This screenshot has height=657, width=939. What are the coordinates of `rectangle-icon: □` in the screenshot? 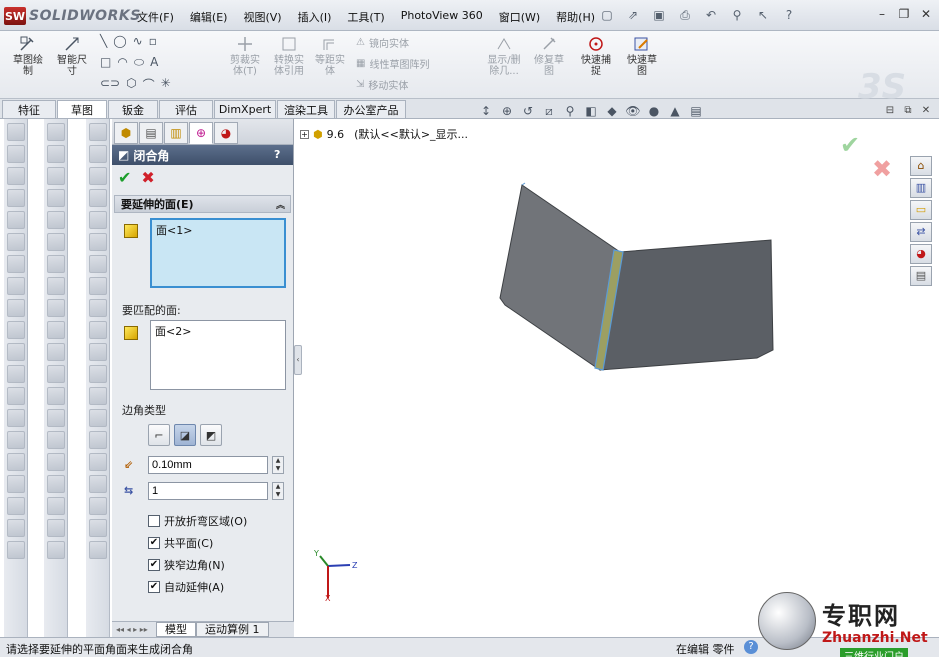 It's located at (105, 62).